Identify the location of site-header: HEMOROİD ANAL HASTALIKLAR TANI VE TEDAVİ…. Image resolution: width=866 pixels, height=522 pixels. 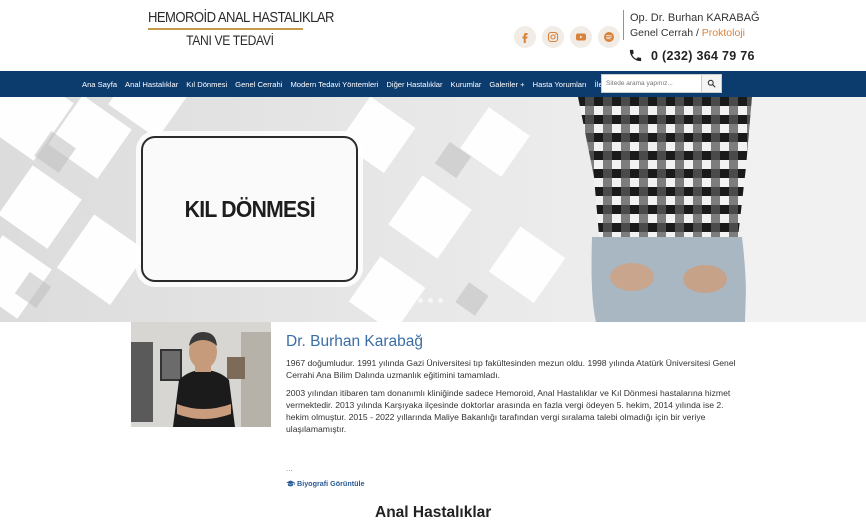
(433, 35).